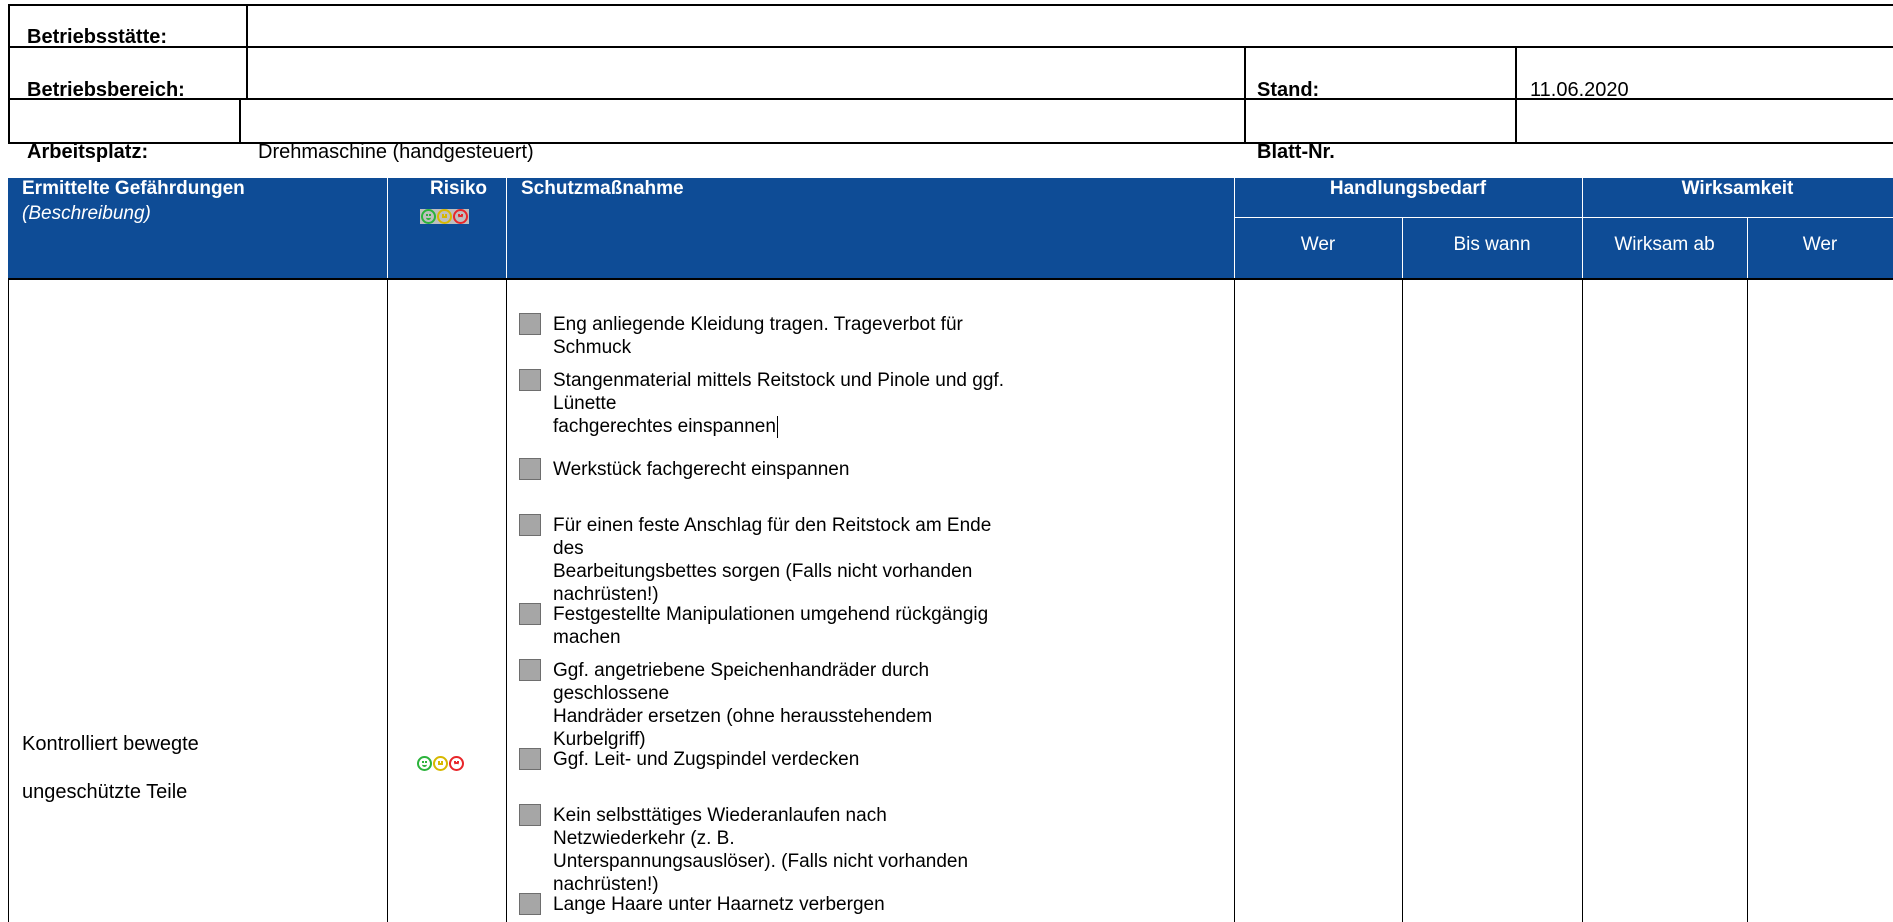 This screenshot has width=1893, height=922. Describe the element at coordinates (1492, 601) in the screenshot. I see `cell-bis-wann` at that location.